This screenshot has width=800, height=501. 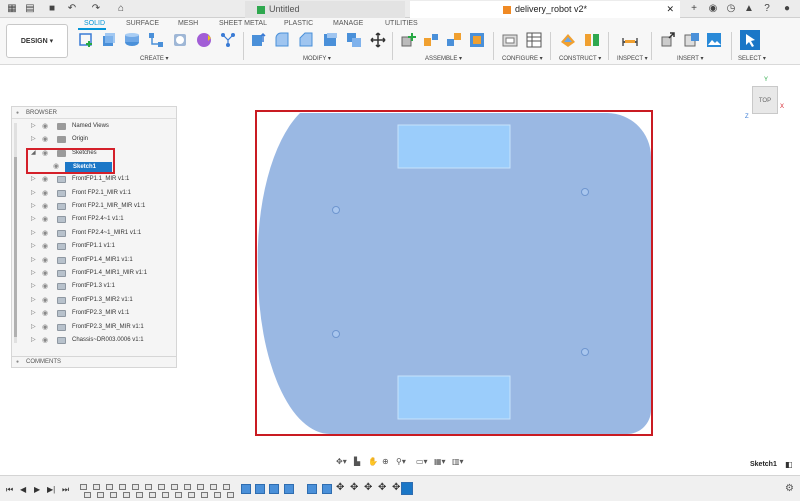 What do you see at coordinates (93, 313) in the screenshot?
I see `browser-item: ▷ ◉ FrontFP2.3_MIR v1:1` at bounding box center [93, 313].